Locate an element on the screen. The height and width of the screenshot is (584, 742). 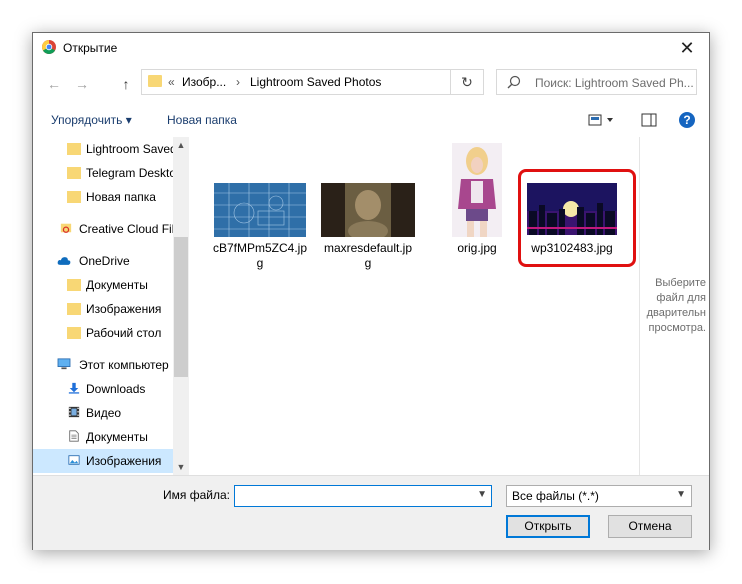
sidebar-item-documents: Документы is located at coordinates (111, 437).